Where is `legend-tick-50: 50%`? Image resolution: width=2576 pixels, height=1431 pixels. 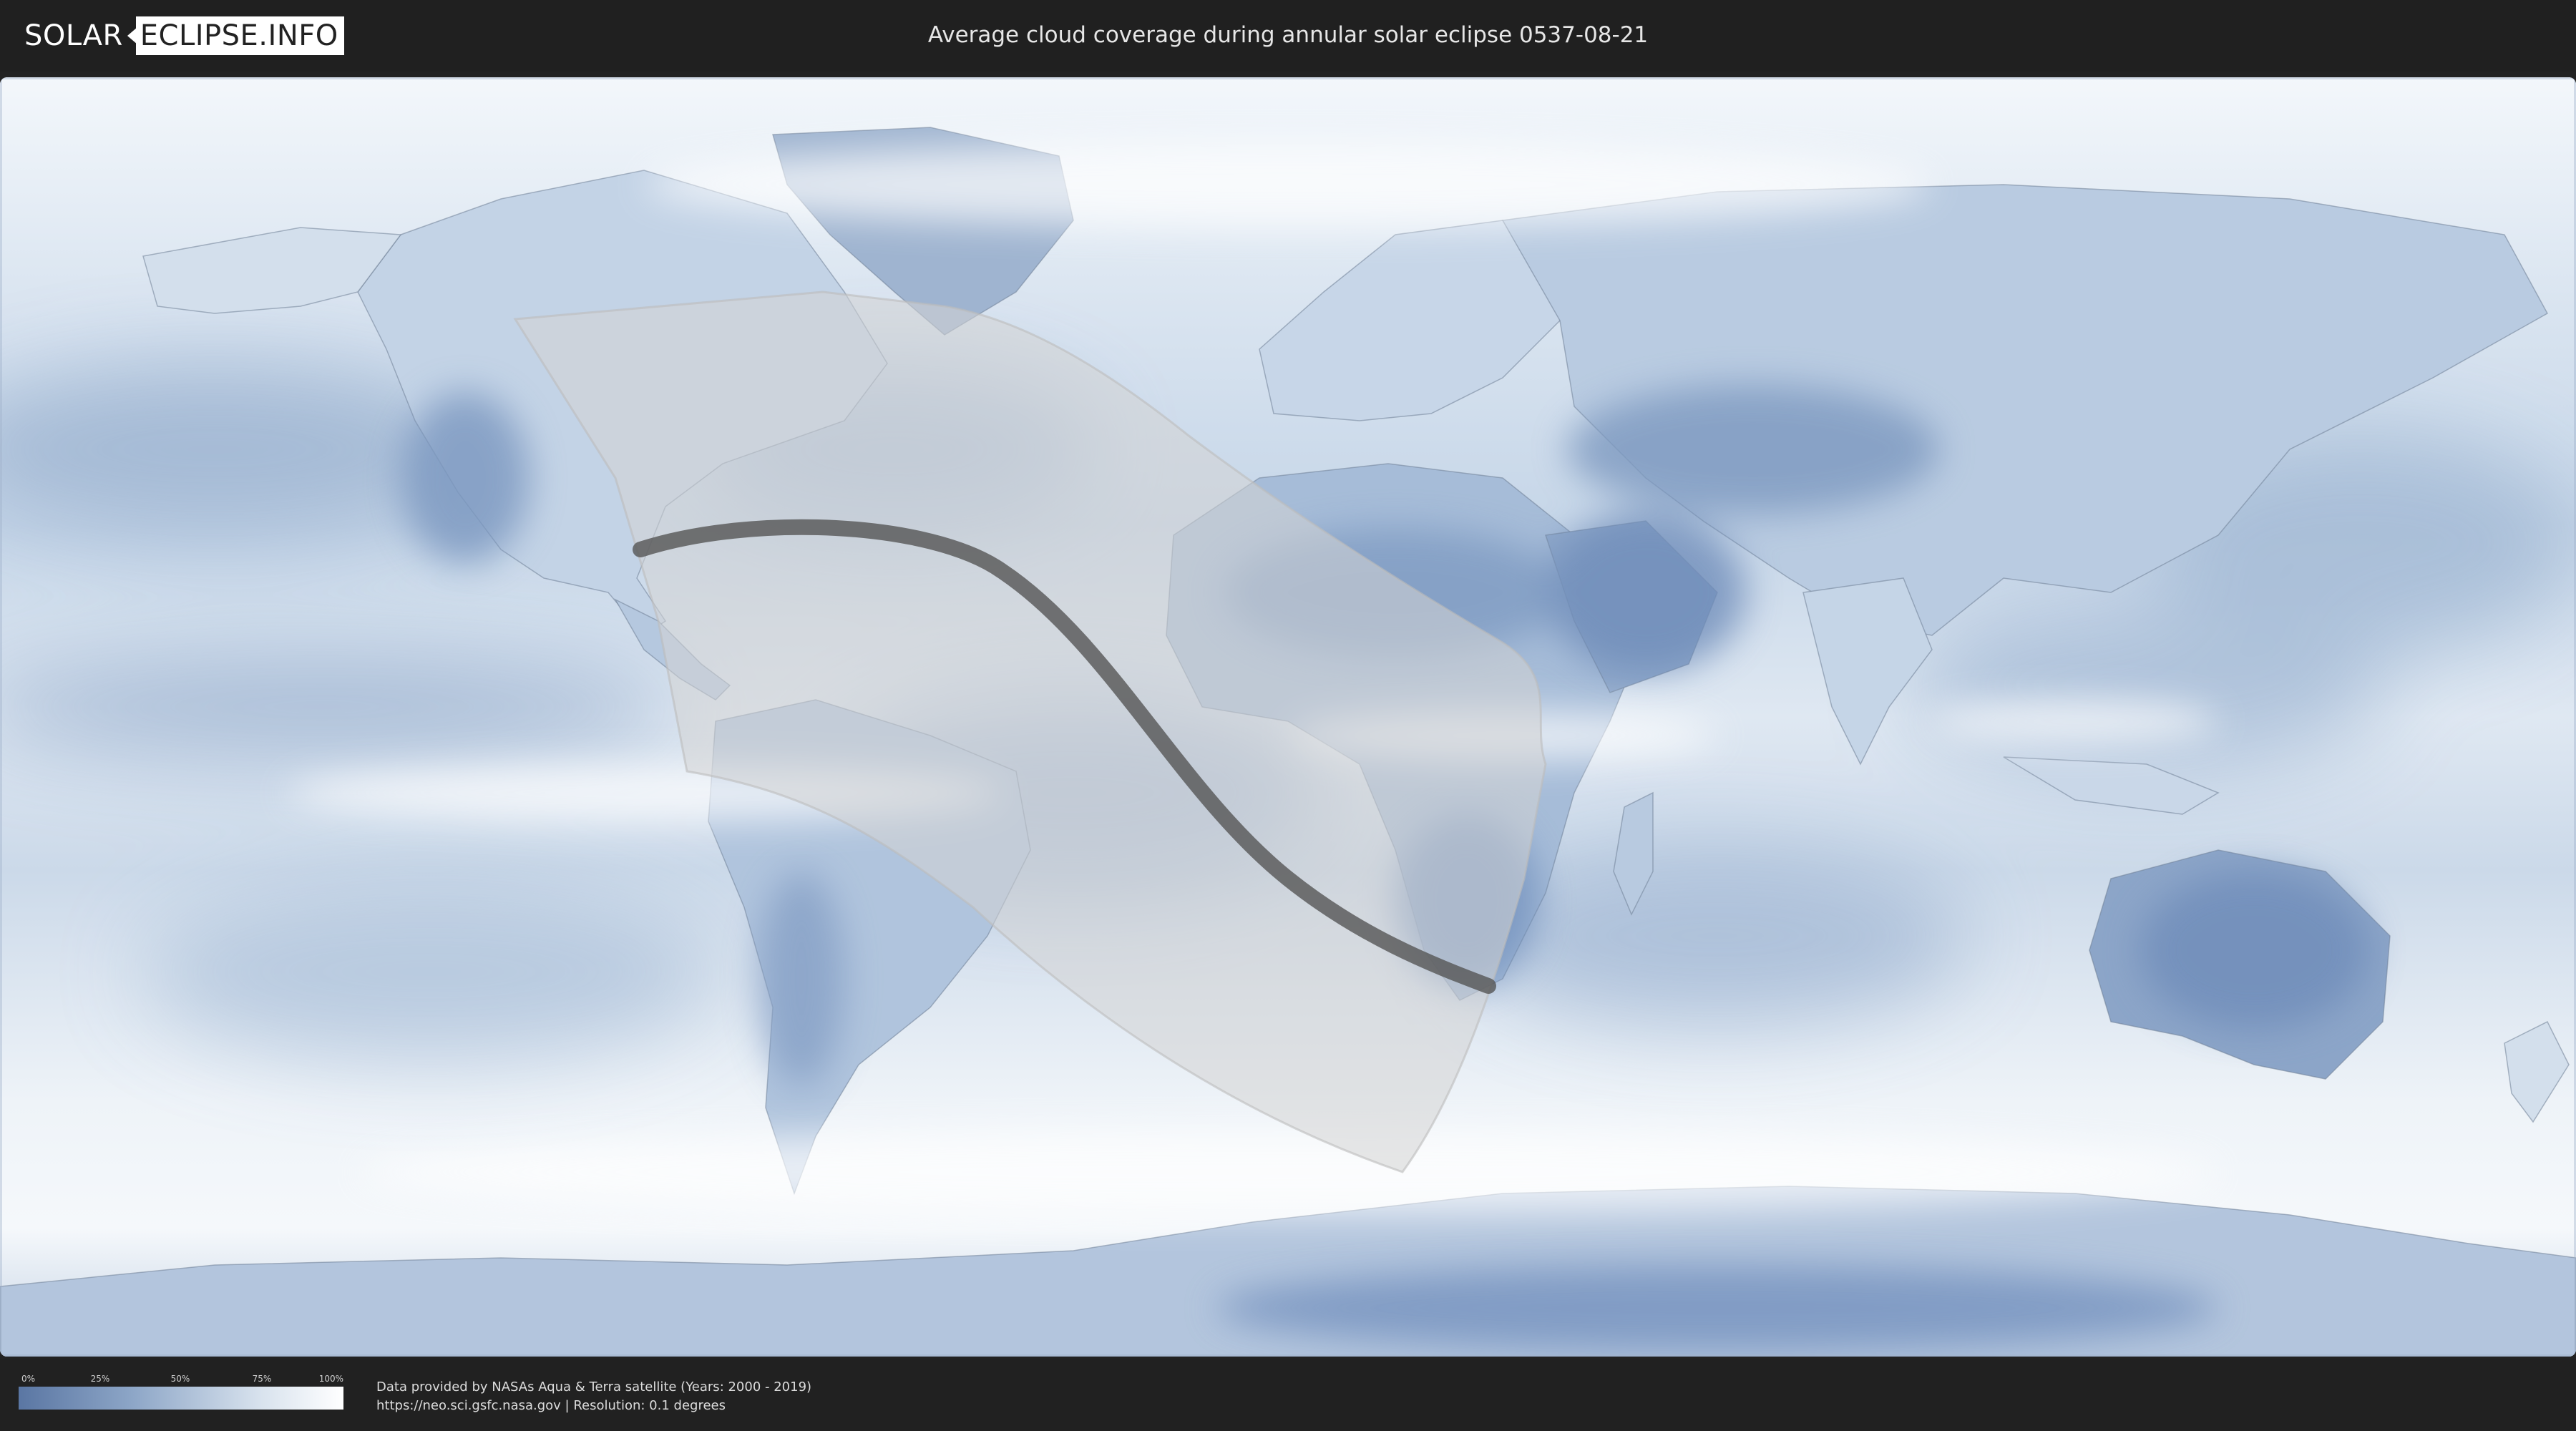
legend-tick-50: 50% is located at coordinates (180, 1379).